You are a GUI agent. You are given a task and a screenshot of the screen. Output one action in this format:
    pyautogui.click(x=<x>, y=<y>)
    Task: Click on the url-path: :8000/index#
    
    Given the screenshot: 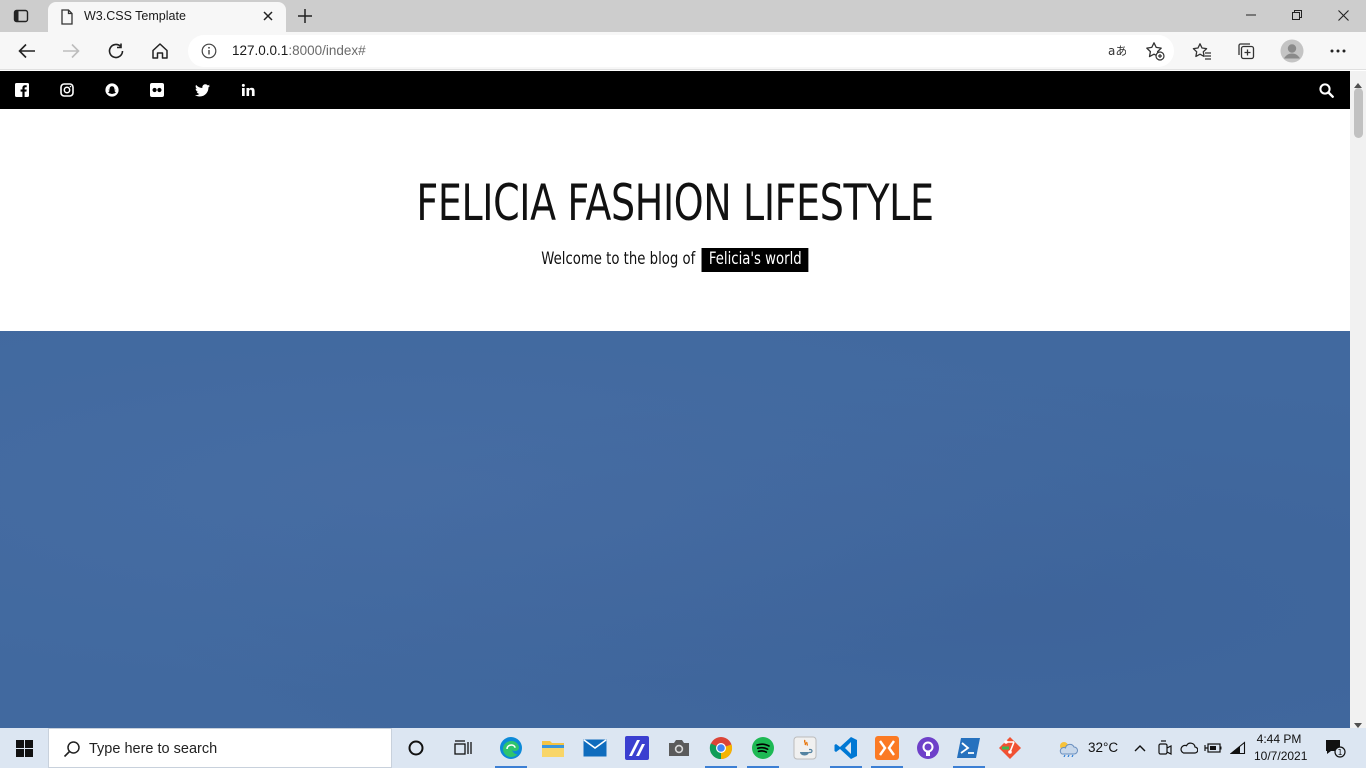 What is the action you would take?
    pyautogui.click(x=327, y=50)
    